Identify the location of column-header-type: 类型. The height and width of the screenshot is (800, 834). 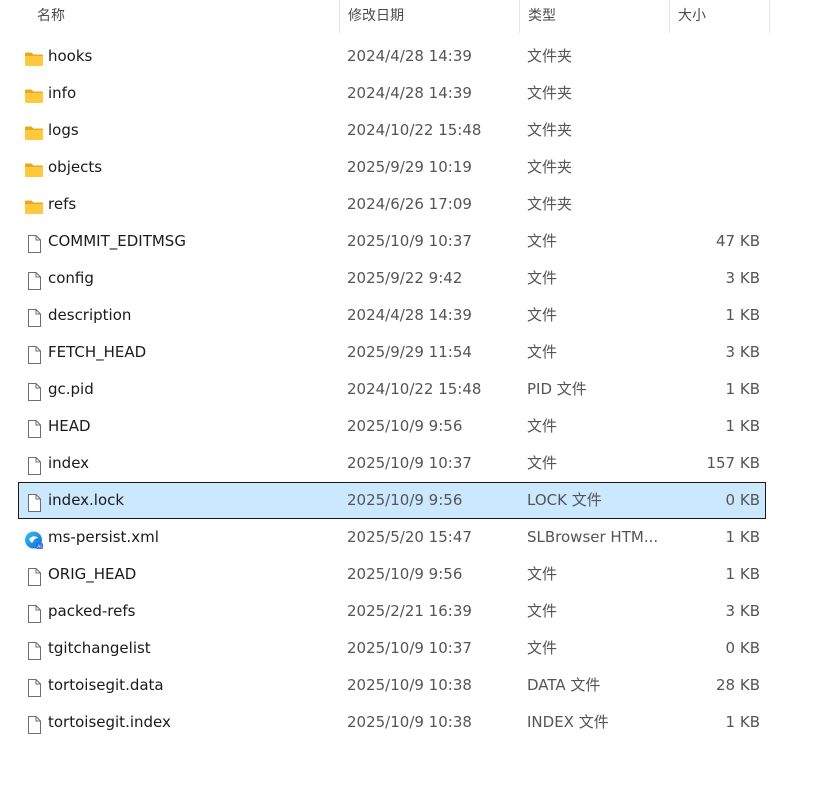
(595, 16).